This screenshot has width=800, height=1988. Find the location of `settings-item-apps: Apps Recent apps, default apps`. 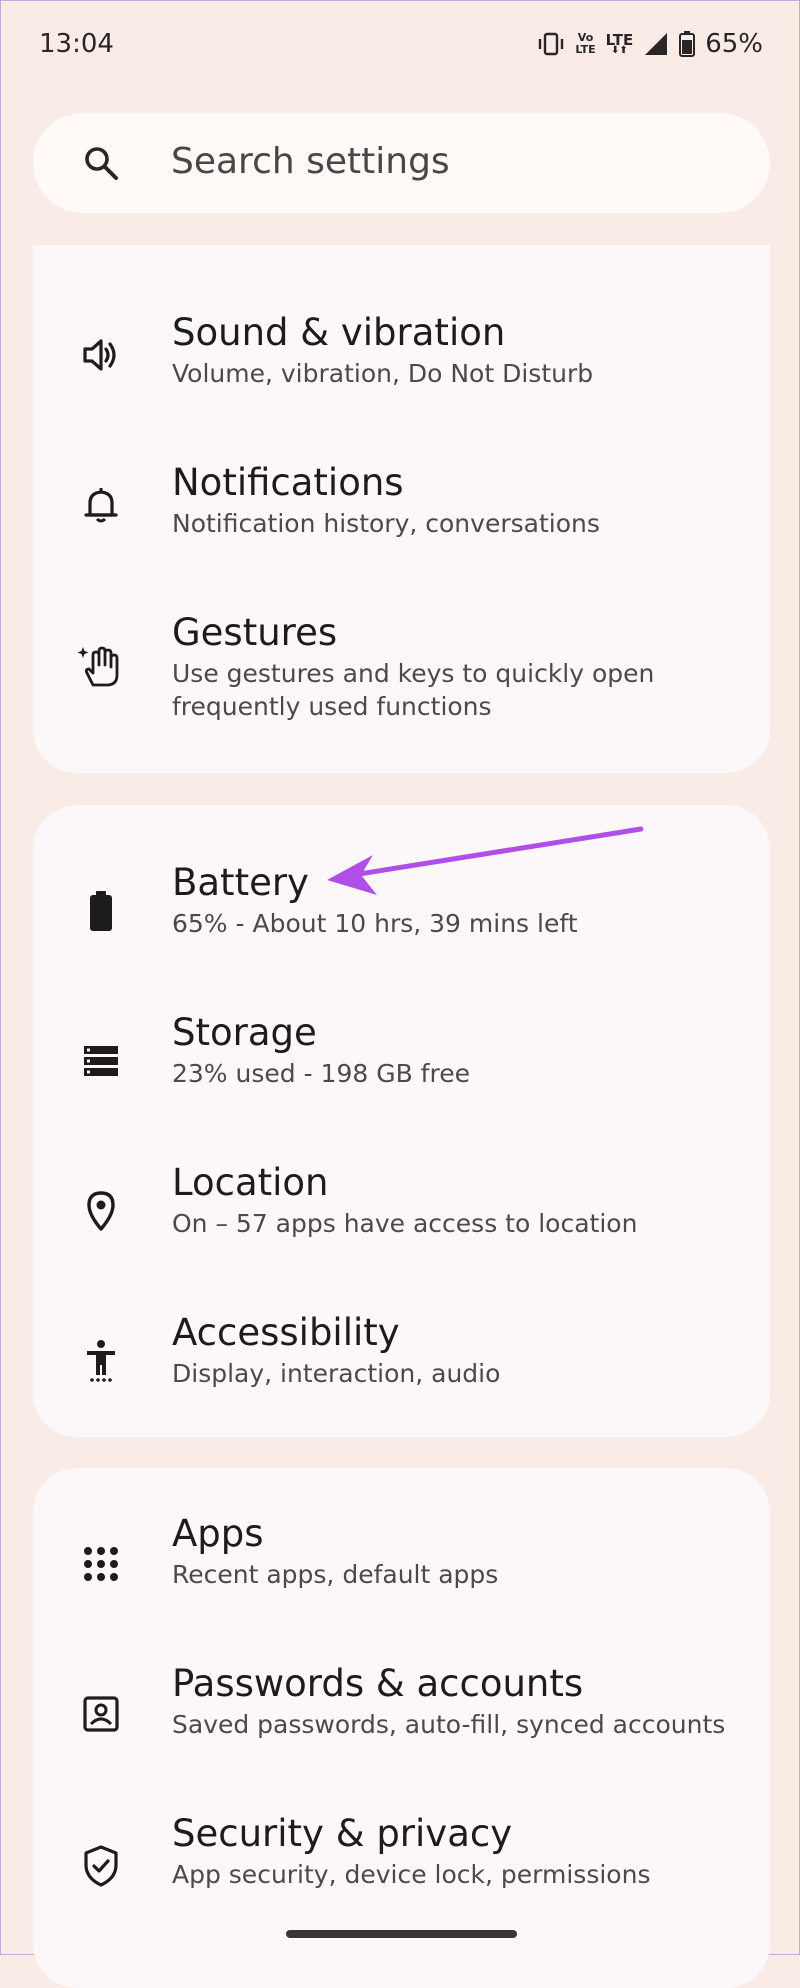

settings-item-apps: Apps Recent apps, default apps is located at coordinates (401, 1583).